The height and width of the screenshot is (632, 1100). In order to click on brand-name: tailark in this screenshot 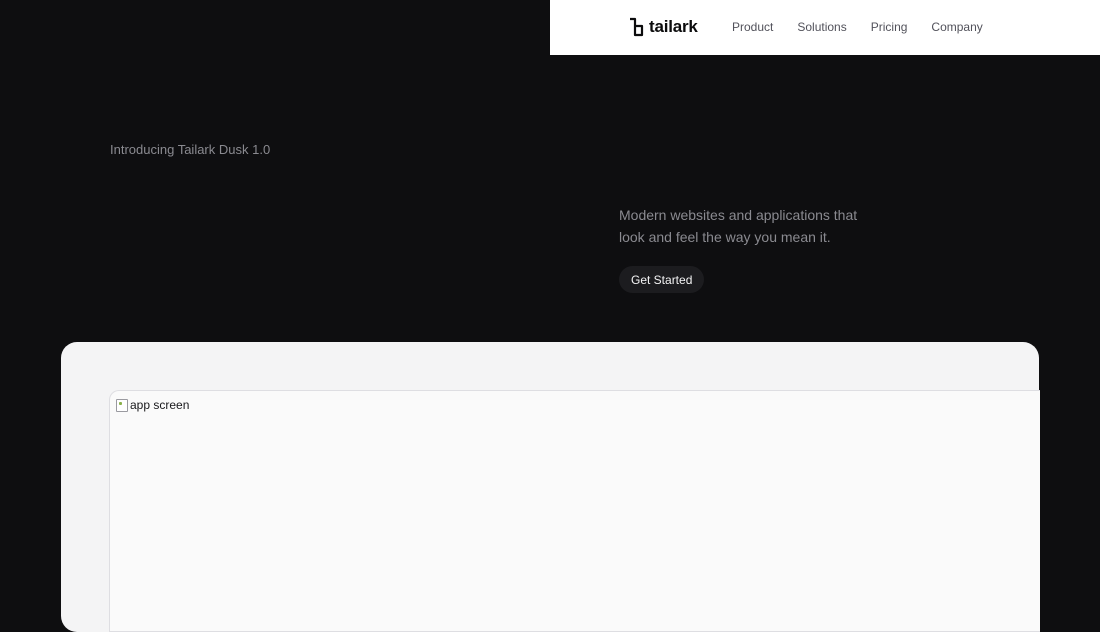, I will do `click(673, 26)`.